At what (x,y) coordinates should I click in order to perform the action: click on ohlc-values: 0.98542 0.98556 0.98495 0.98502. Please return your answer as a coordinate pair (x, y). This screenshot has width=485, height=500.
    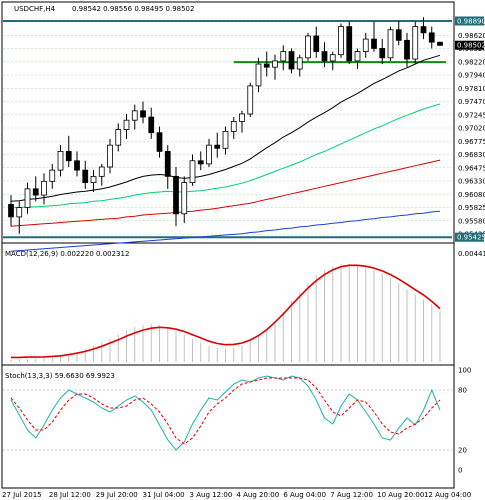
    Looking at the image, I should click on (133, 9).